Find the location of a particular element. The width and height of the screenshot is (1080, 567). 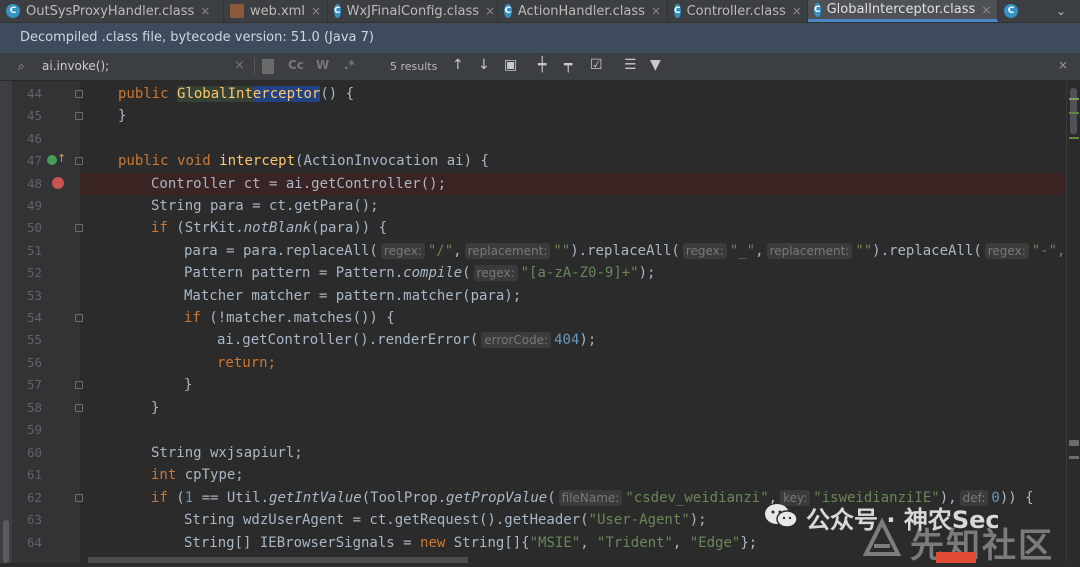

vertical-scrollbar-thumb is located at coordinates (1073, 111).